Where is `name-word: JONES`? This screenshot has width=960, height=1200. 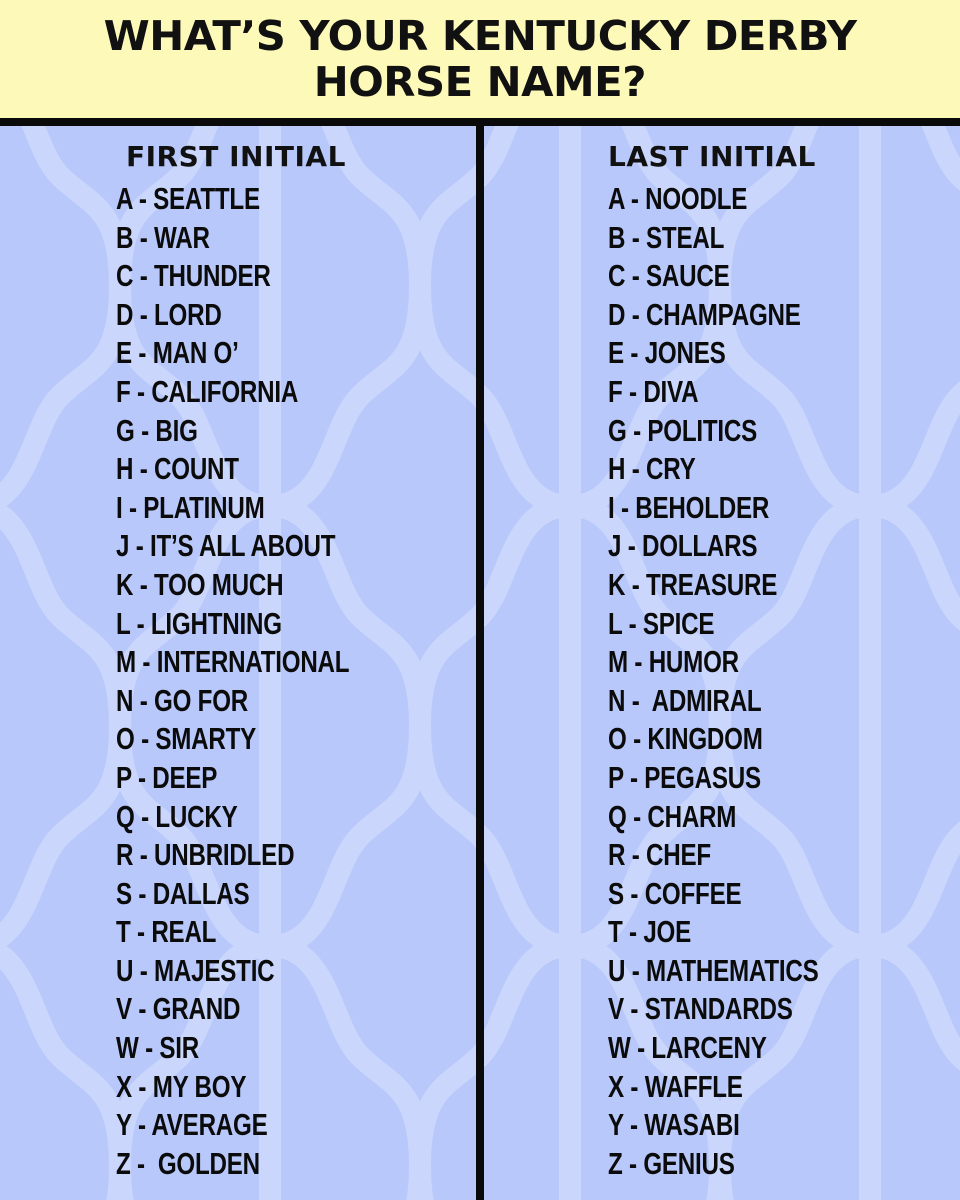
name-word: JONES is located at coordinates (685, 353).